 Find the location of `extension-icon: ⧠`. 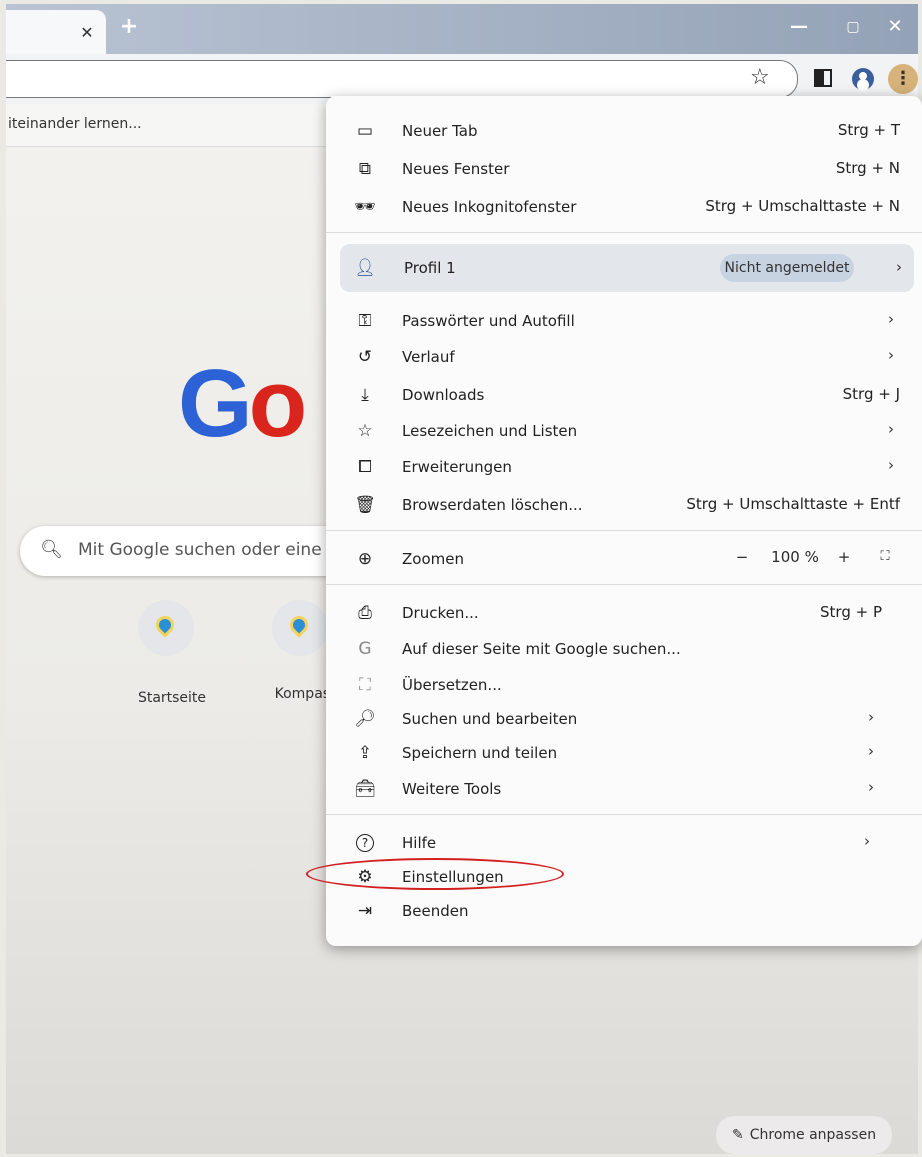

extension-icon: ⧠ is located at coordinates (365, 467).